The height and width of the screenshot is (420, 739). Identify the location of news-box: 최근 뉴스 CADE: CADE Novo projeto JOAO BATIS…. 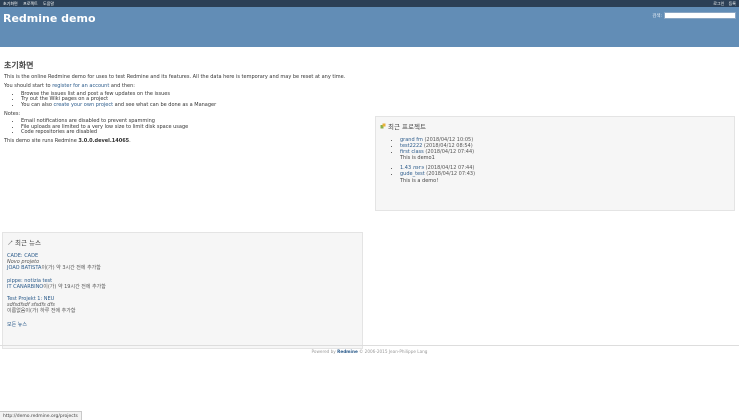
(182, 290).